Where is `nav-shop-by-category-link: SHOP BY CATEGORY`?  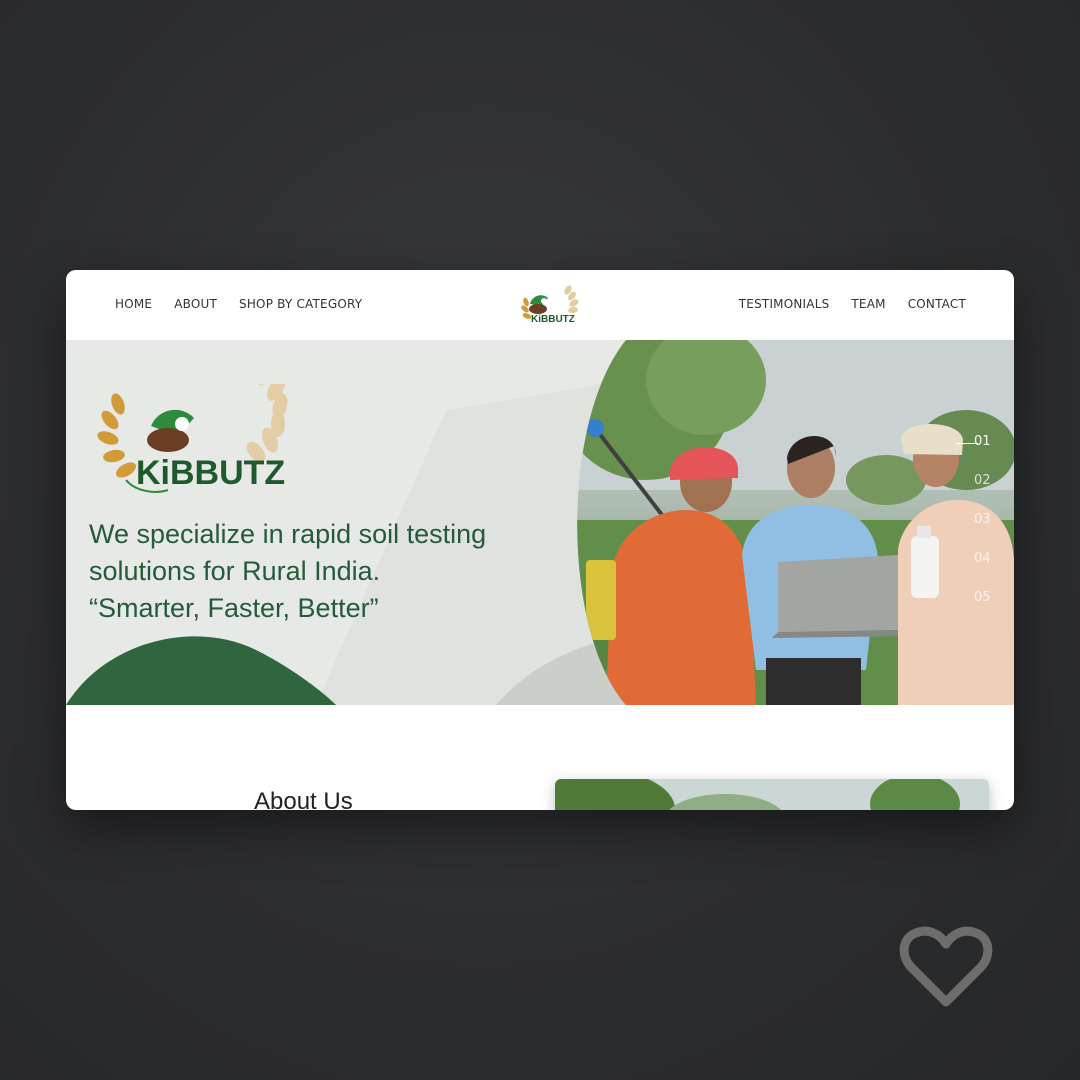
nav-shop-by-category-link: SHOP BY CATEGORY is located at coordinates (300, 304).